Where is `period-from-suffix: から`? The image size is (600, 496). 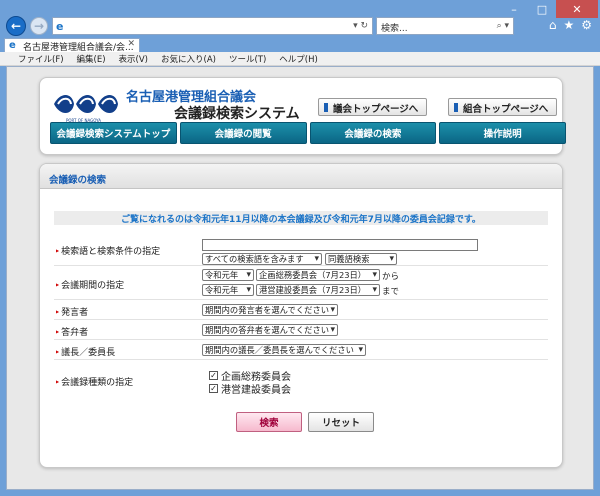
period-from-suffix: から is located at coordinates (391, 277).